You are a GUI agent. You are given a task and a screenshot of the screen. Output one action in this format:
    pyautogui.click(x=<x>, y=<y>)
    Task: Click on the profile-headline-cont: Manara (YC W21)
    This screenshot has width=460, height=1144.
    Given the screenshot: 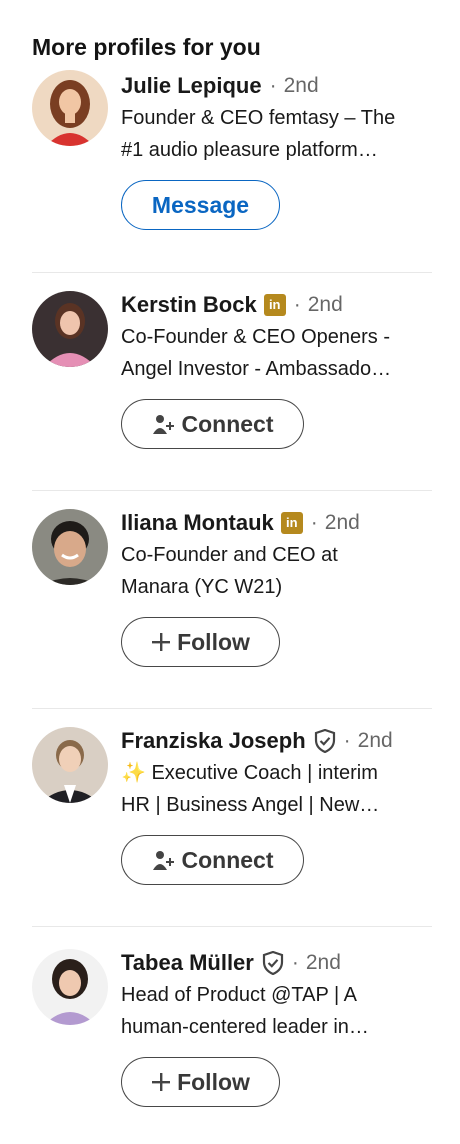 What is the action you would take?
    pyautogui.click(x=202, y=587)
    